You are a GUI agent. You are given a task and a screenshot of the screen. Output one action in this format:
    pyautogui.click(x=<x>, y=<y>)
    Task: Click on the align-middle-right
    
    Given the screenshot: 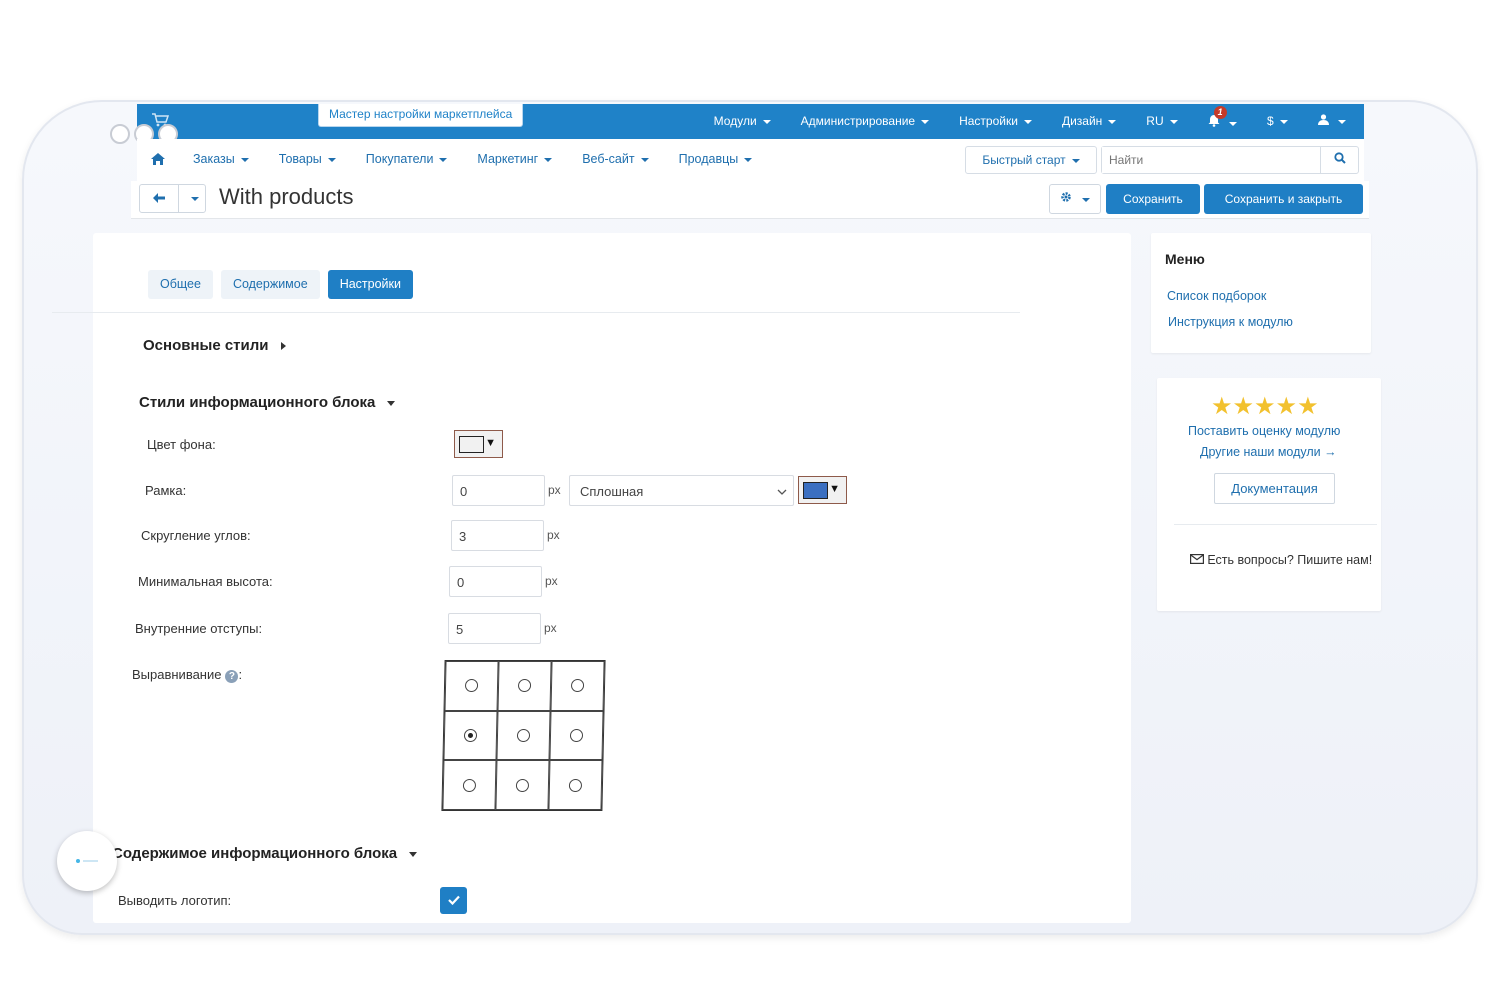 What is the action you would take?
    pyautogui.click(x=576, y=735)
    